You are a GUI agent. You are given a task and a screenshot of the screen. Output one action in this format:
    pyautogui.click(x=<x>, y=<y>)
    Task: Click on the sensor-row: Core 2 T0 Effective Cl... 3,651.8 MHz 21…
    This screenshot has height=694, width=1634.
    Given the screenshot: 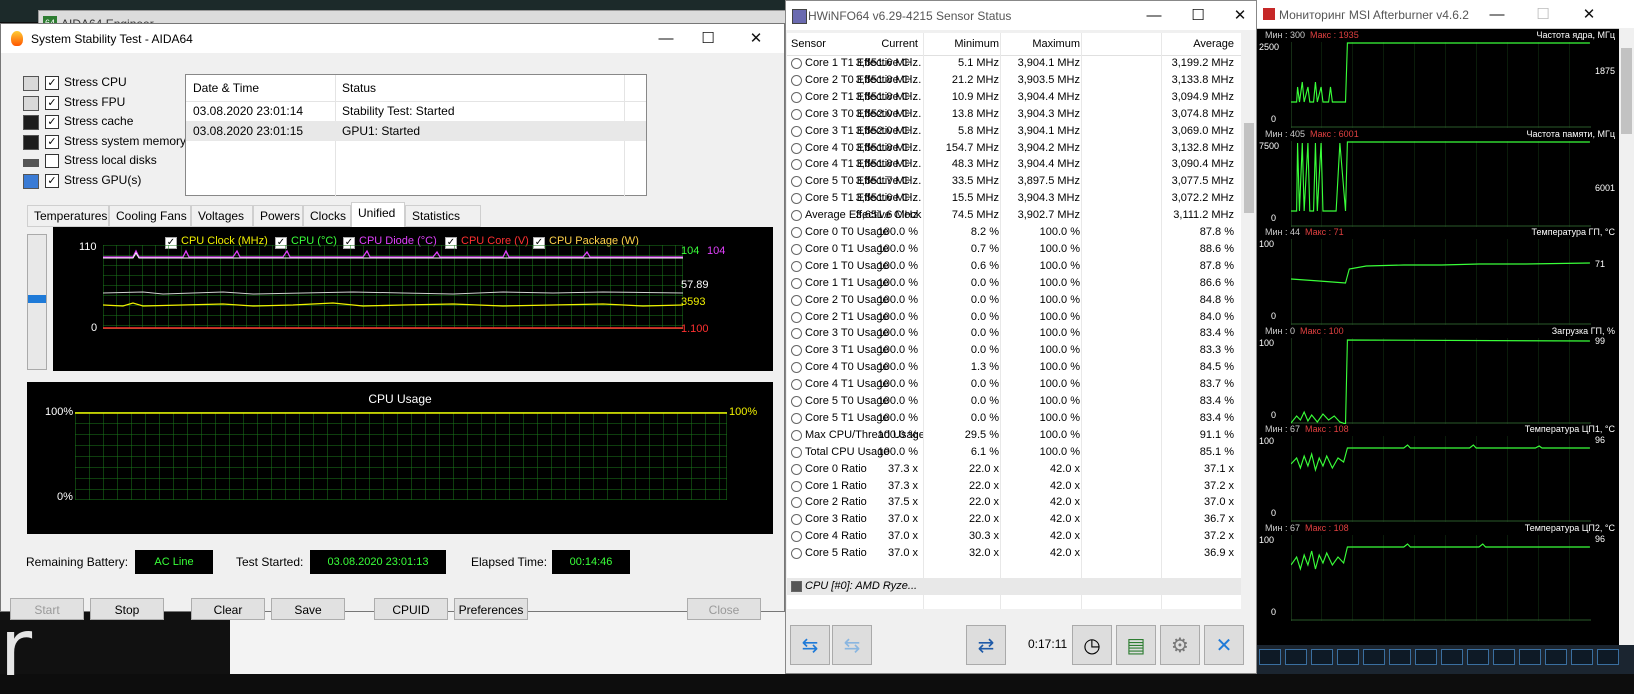 What is the action you would take?
    pyautogui.click(x=1014, y=80)
    